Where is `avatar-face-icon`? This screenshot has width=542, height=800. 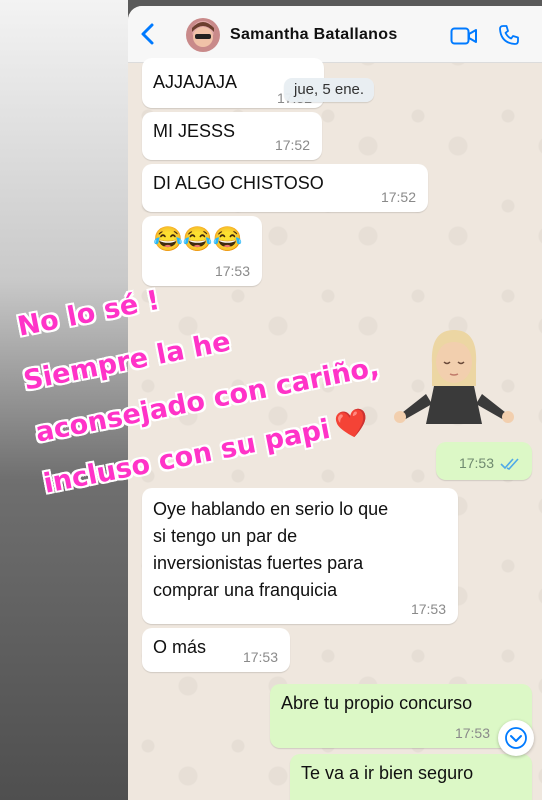
avatar-face-icon is located at coordinates (203, 34).